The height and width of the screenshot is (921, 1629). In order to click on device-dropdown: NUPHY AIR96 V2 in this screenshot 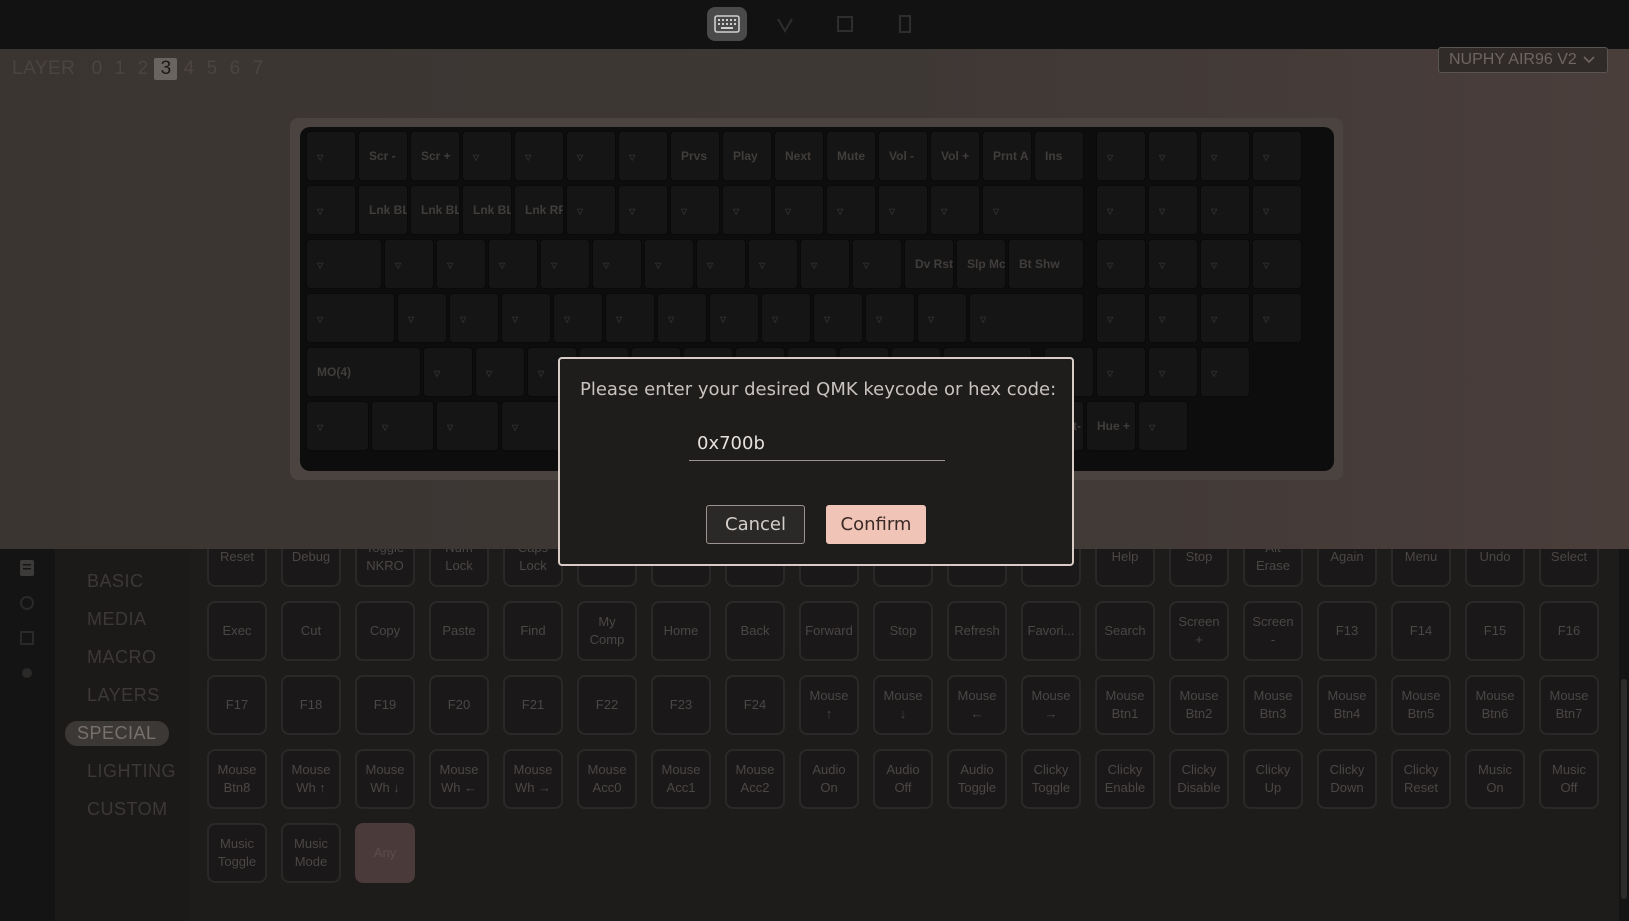, I will do `click(1523, 60)`.